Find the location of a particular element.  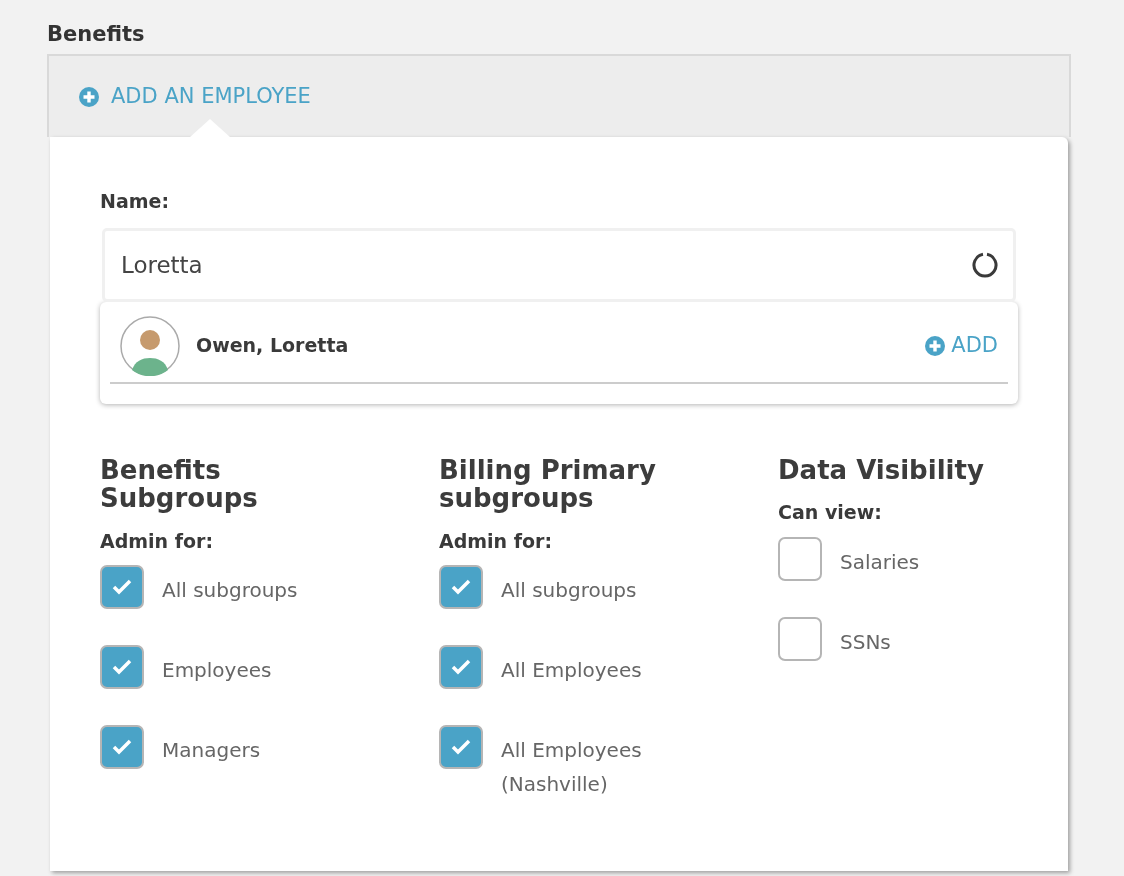

column-heading: Benefits Subgroups is located at coordinates (179, 484).